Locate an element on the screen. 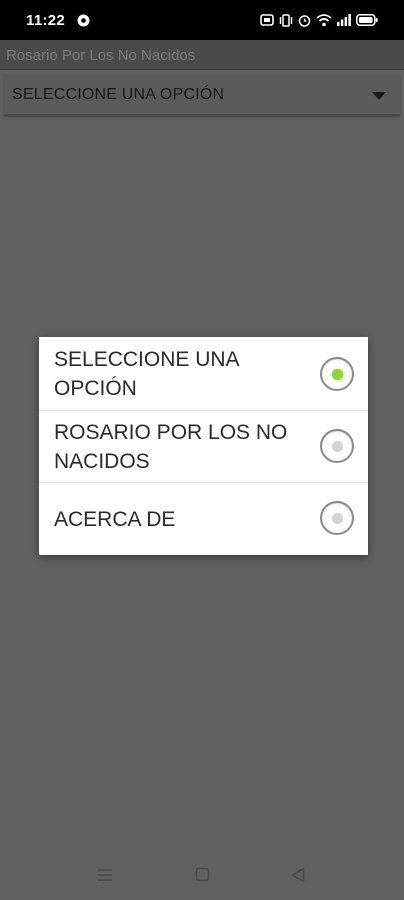 The height and width of the screenshot is (900, 404). home-icon is located at coordinates (202, 874).